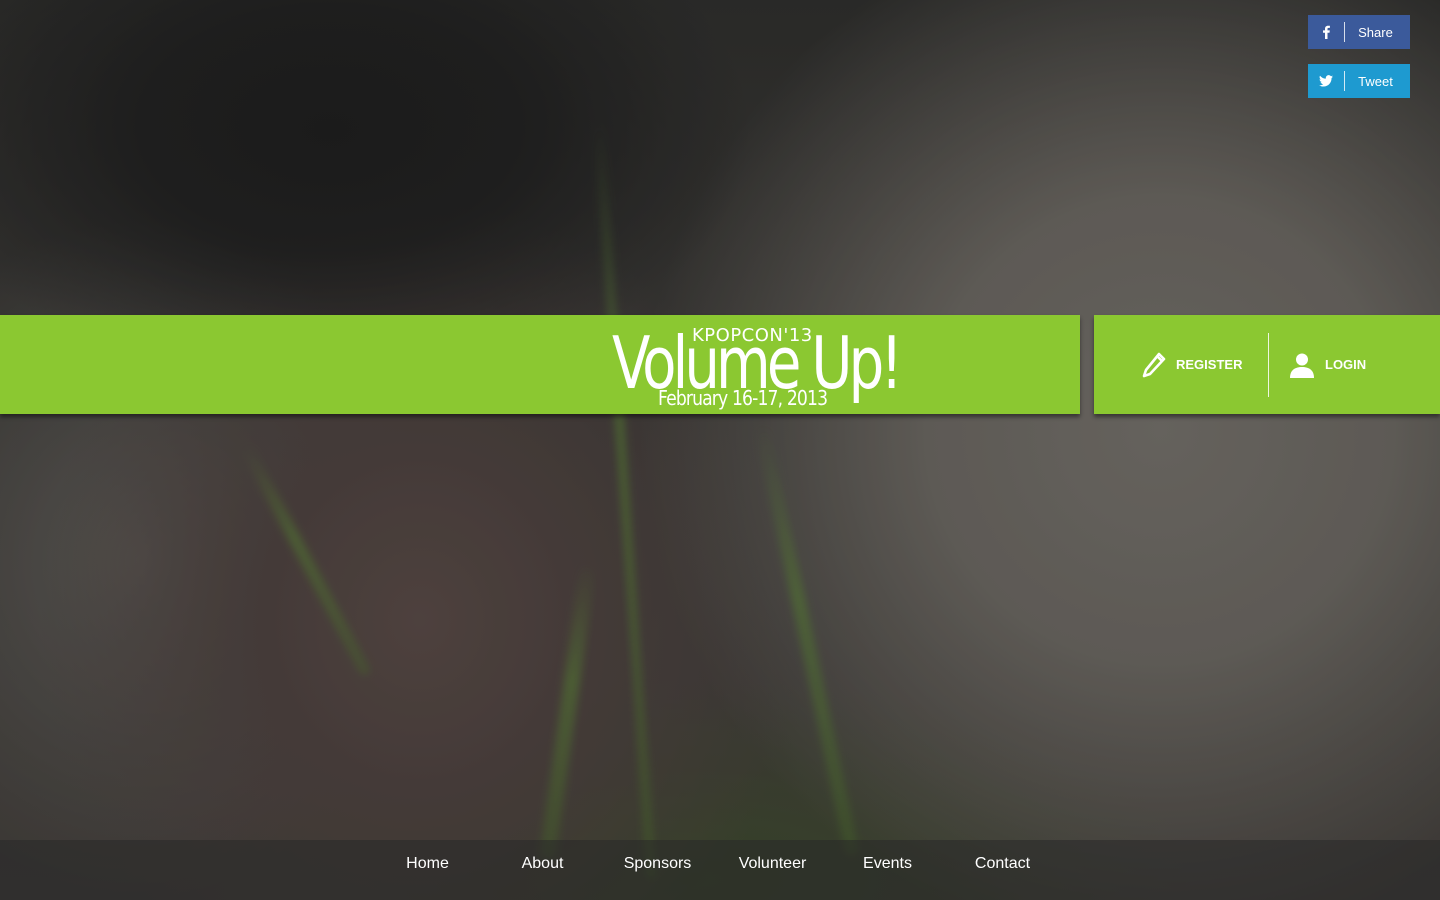 The image size is (1440, 900). Describe the element at coordinates (772, 865) in the screenshot. I see `nav-item-volunteer: Volunteer` at that location.